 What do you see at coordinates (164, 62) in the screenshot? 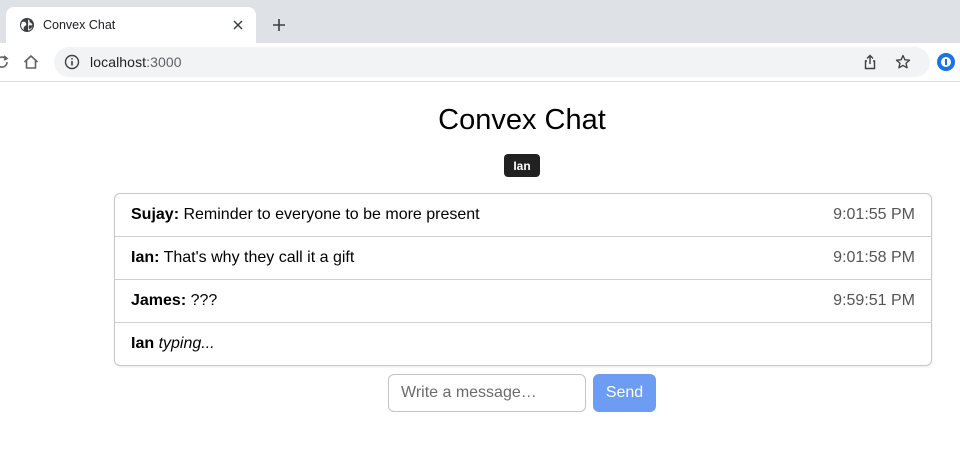
I see `url-port: :3000` at bounding box center [164, 62].